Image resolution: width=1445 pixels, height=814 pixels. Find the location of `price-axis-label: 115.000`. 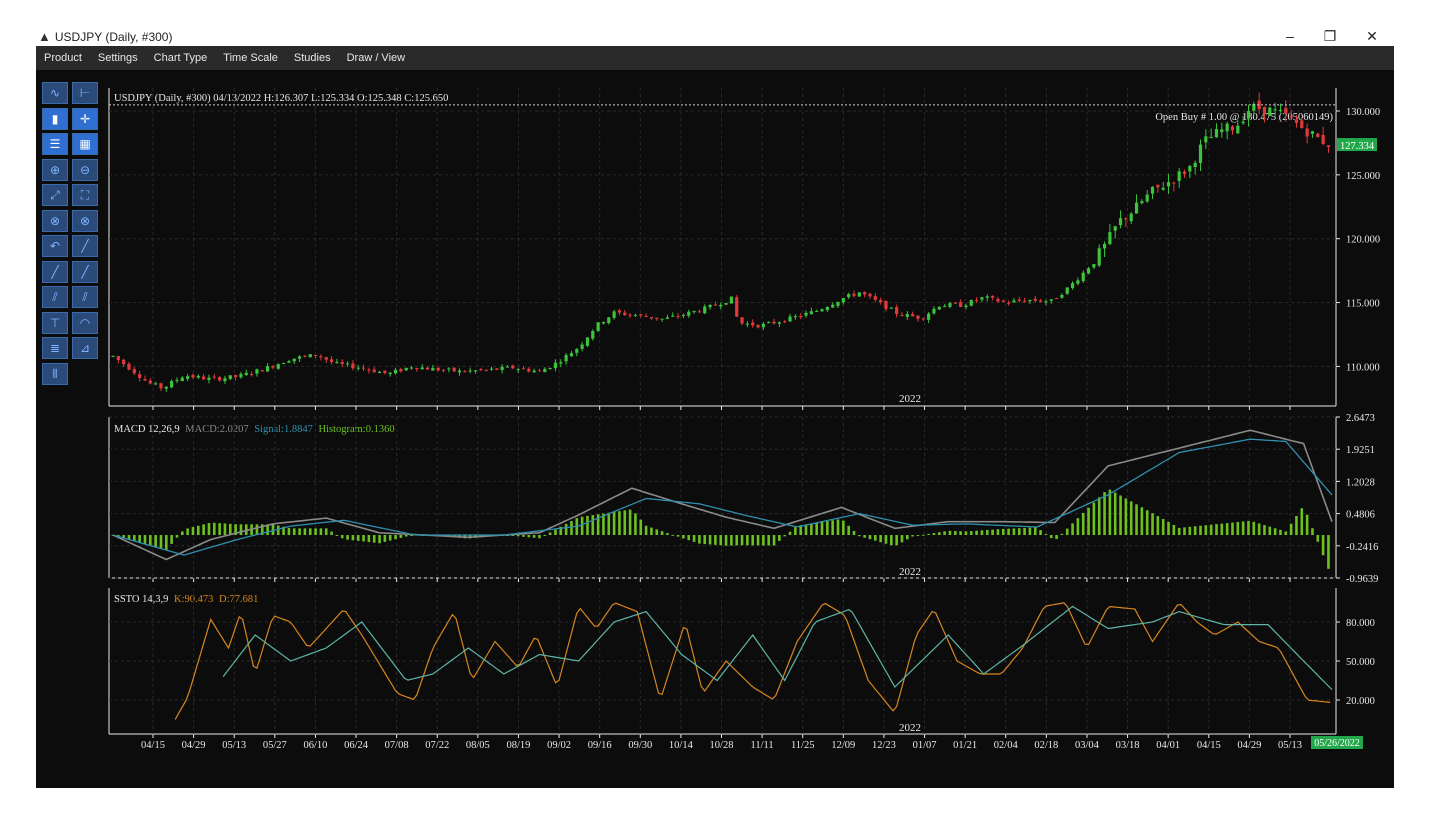

price-axis-label: 115.000 is located at coordinates (1363, 304).